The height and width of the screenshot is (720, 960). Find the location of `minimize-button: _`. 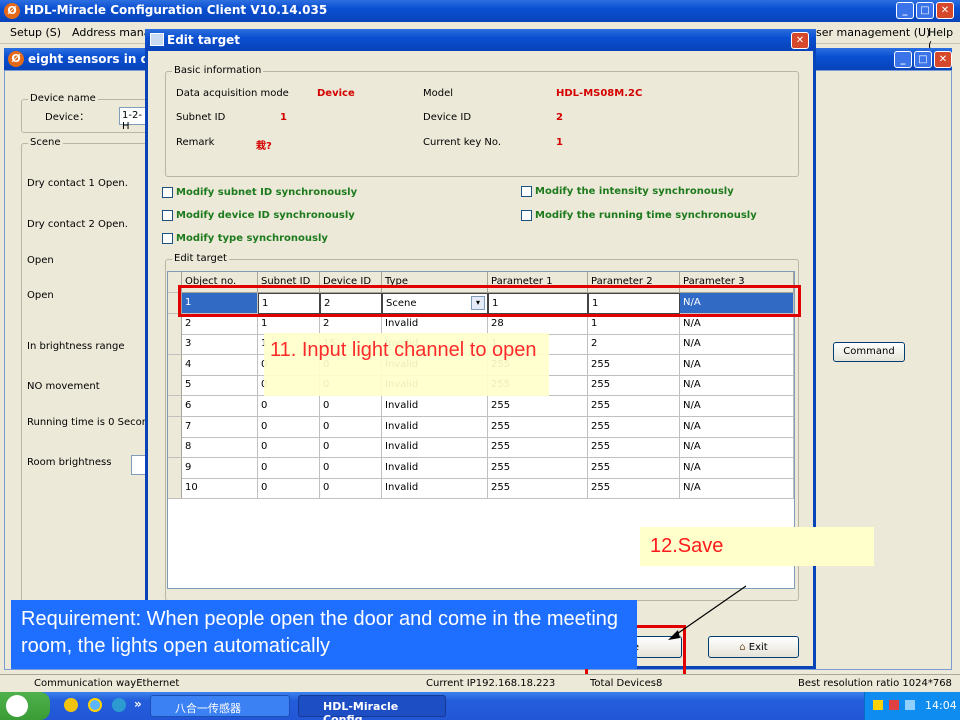

minimize-button: _ is located at coordinates (905, 10).